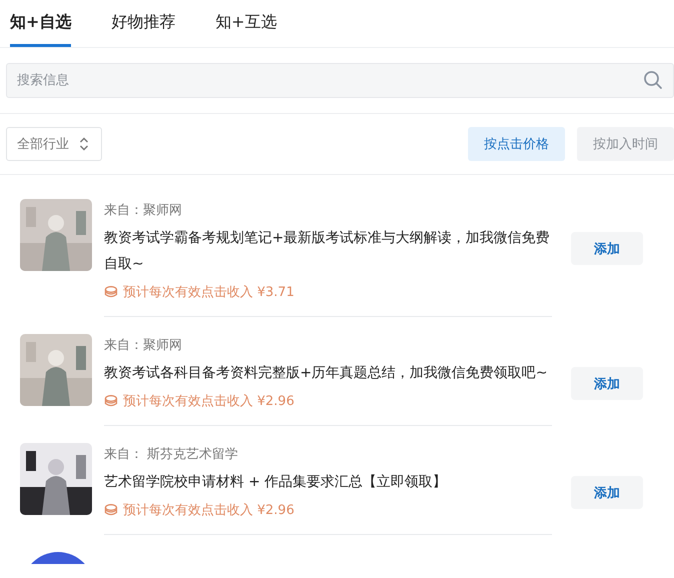 The height and width of the screenshot is (578, 674). I want to click on income-estimate: 预计每次有效点击收入 ¥3.71, so click(208, 292).